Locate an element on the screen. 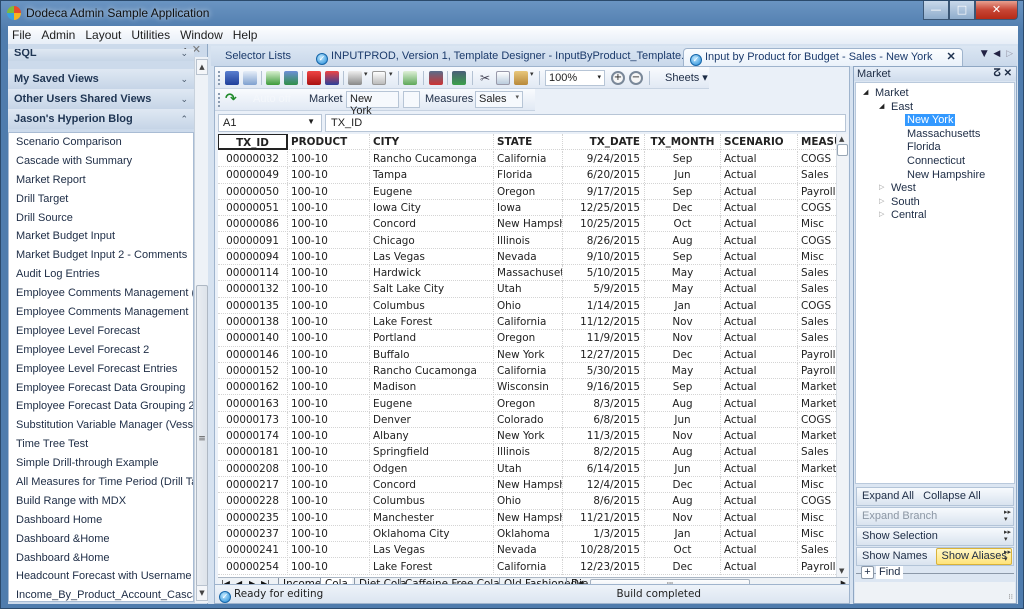 This screenshot has width=1024, height=609. maximize-button: □ is located at coordinates (962, 10).